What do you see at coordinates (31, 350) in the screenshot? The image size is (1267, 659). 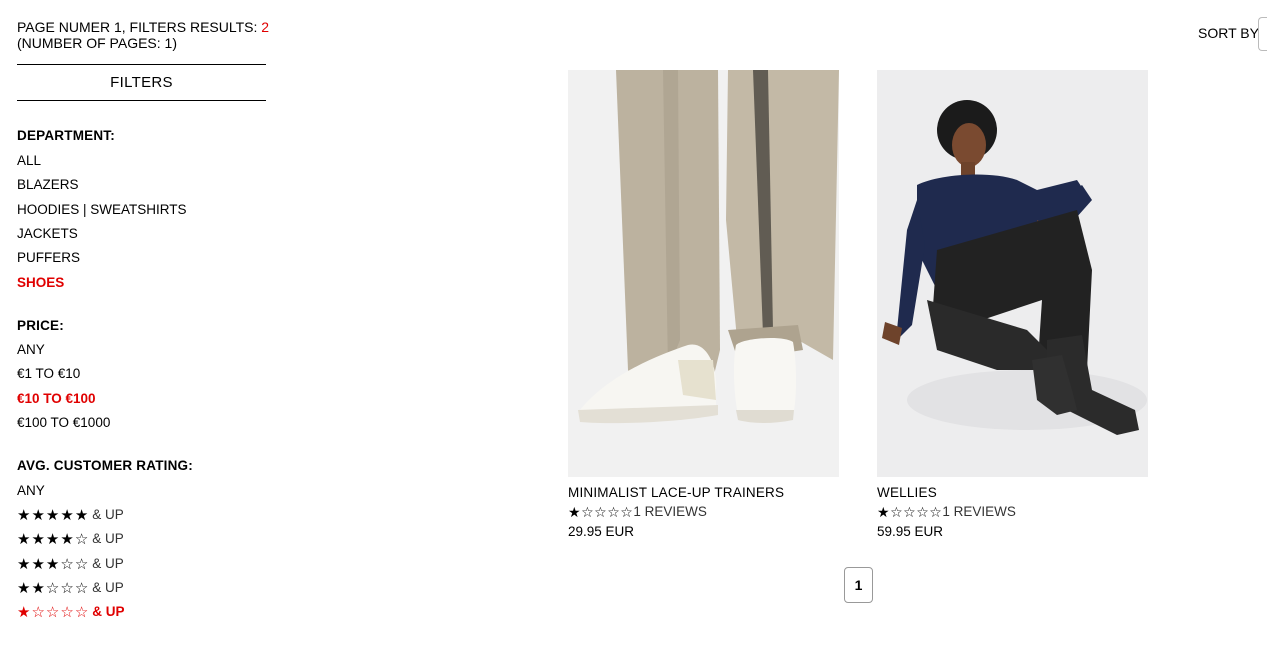 I see `price-any: ANY` at bounding box center [31, 350].